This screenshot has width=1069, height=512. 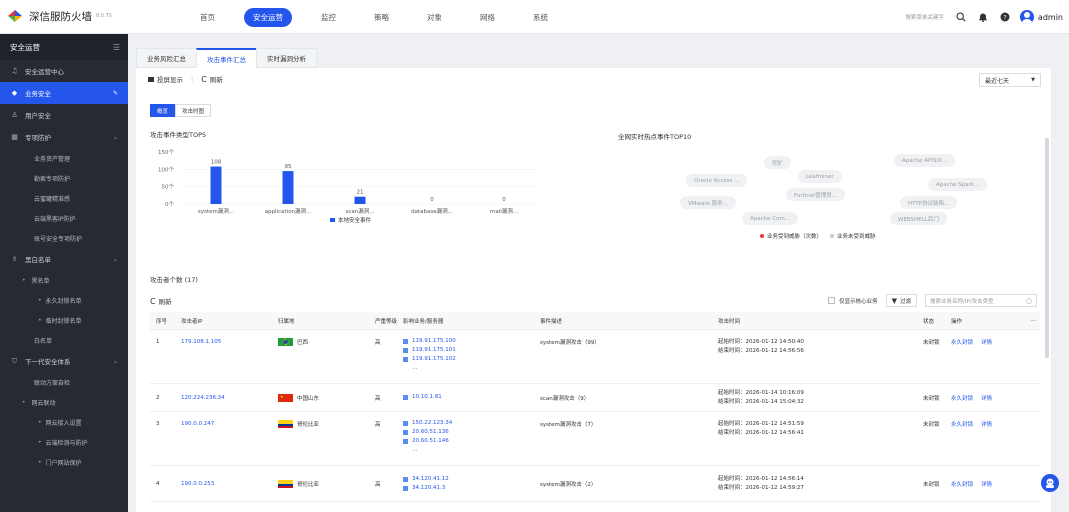 I want to click on view-overview-button: 概览, so click(x=163, y=110).